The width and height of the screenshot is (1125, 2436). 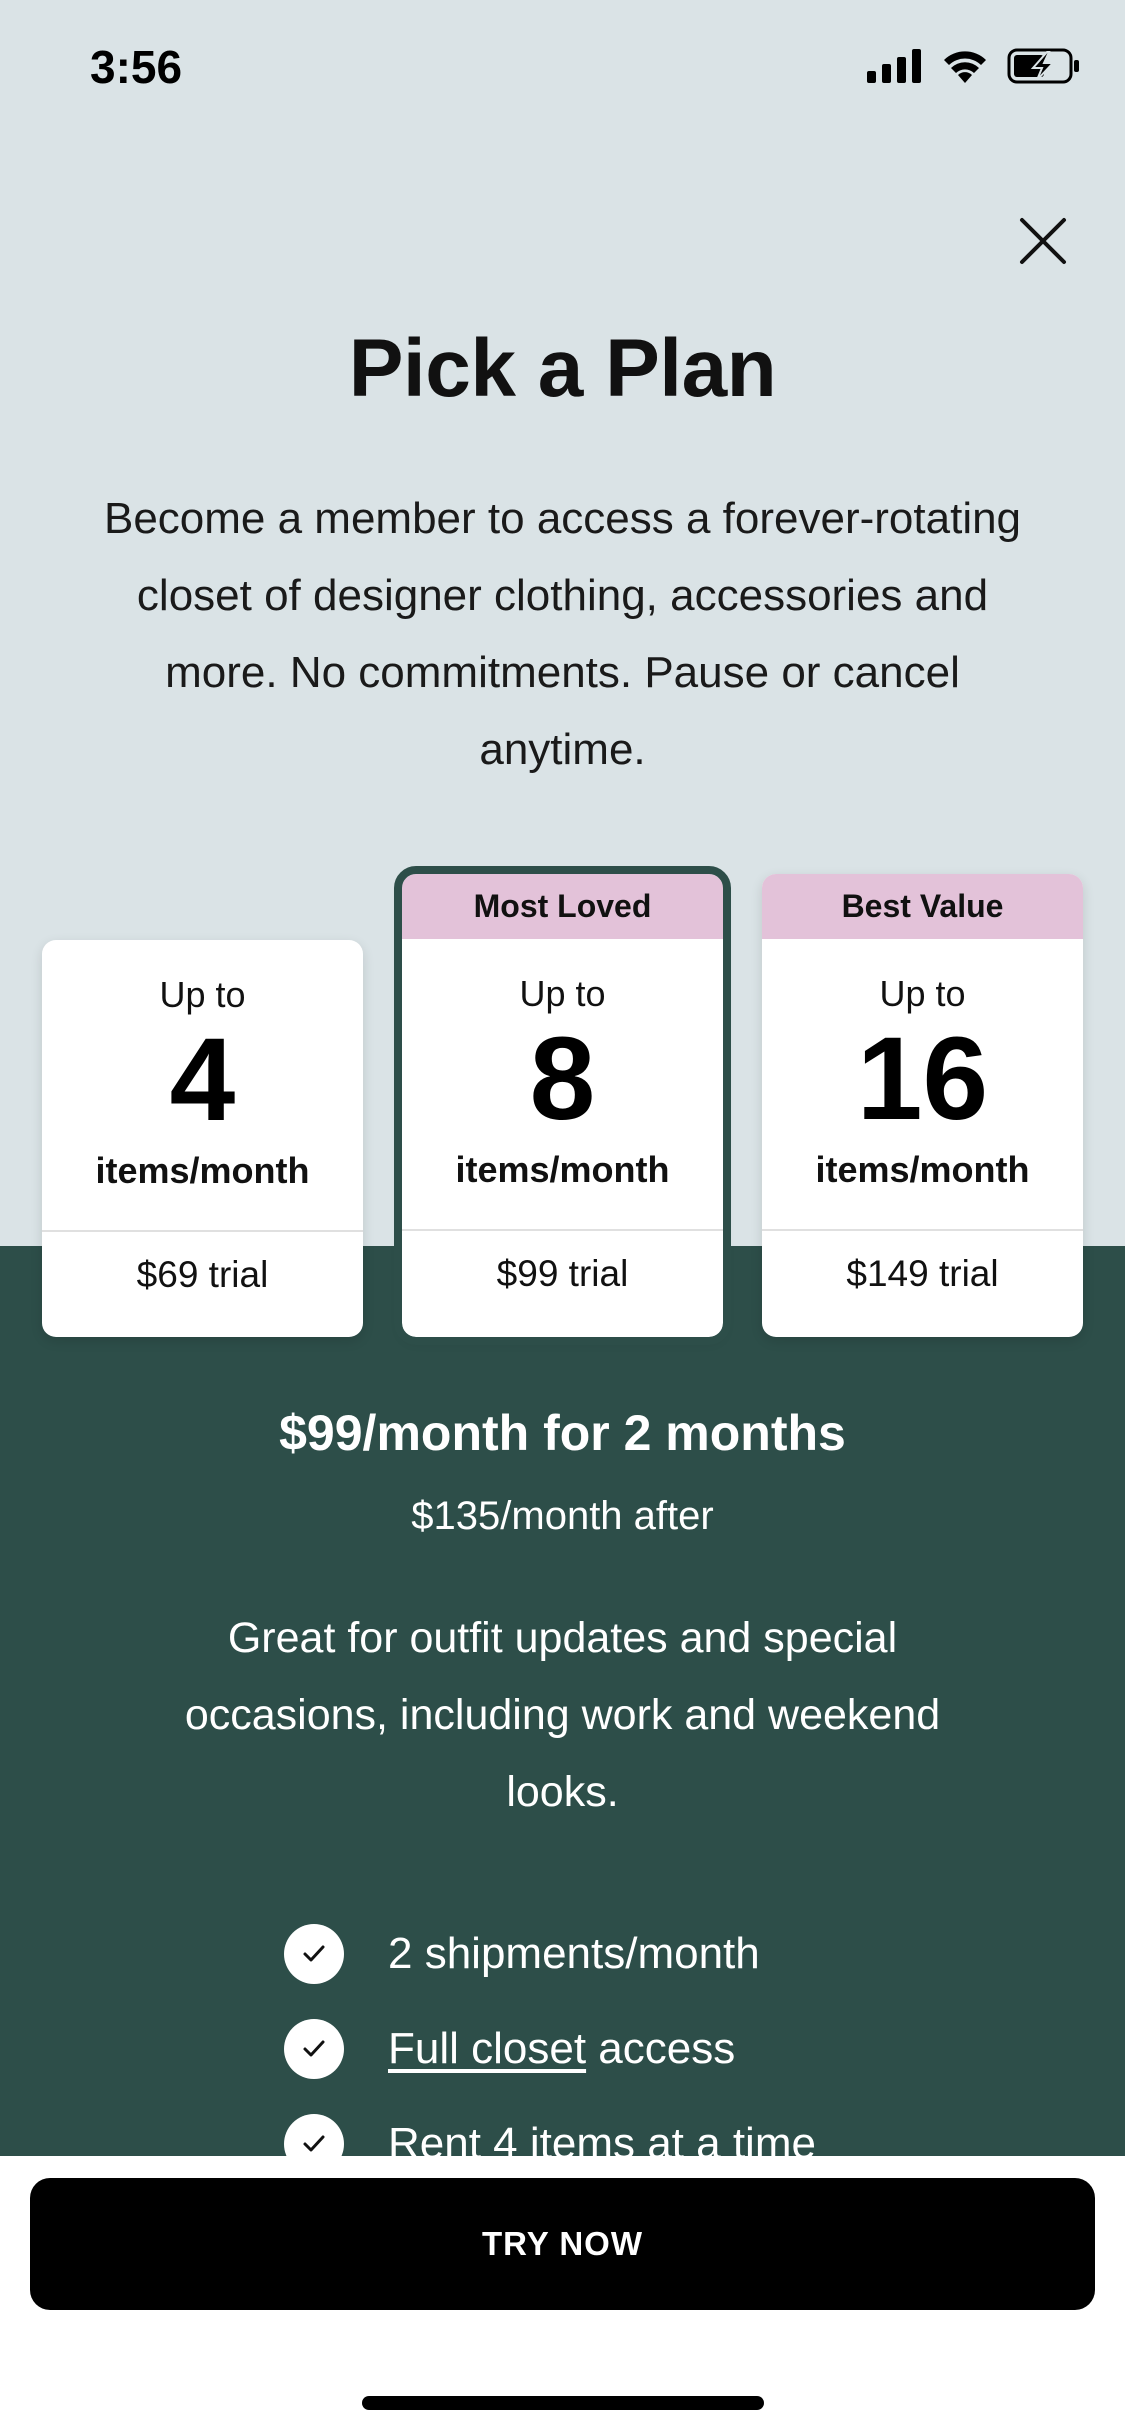 I want to click on plan-badge: Most Loved, so click(x=562, y=906).